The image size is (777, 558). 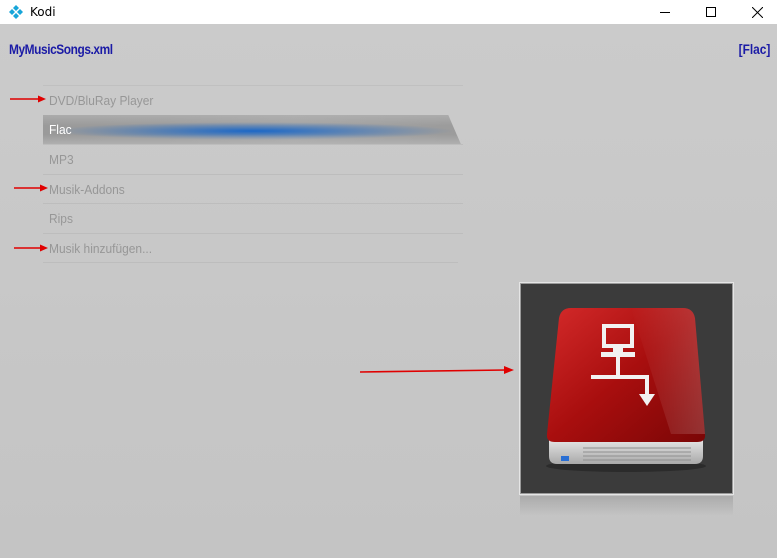 What do you see at coordinates (626, 506) in the screenshot?
I see `thumbnail-reflection` at bounding box center [626, 506].